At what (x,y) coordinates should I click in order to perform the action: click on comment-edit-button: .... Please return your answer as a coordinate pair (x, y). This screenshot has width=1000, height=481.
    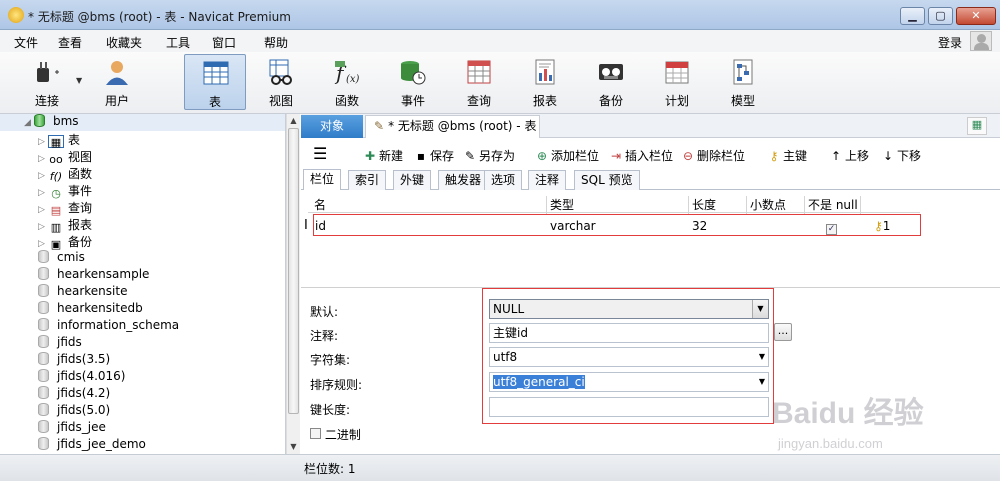
    Looking at the image, I should click on (783, 332).